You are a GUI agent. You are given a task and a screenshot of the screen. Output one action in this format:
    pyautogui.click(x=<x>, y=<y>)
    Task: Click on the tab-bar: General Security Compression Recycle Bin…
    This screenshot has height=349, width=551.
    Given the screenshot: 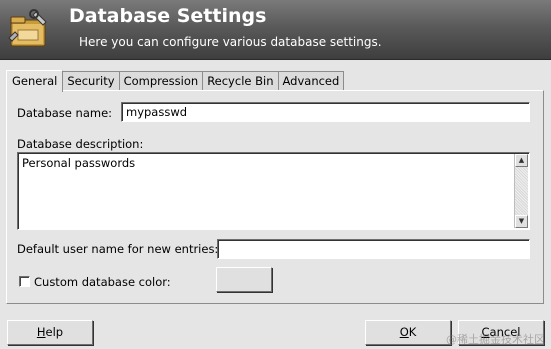 What is the action you would take?
    pyautogui.click(x=175, y=81)
    